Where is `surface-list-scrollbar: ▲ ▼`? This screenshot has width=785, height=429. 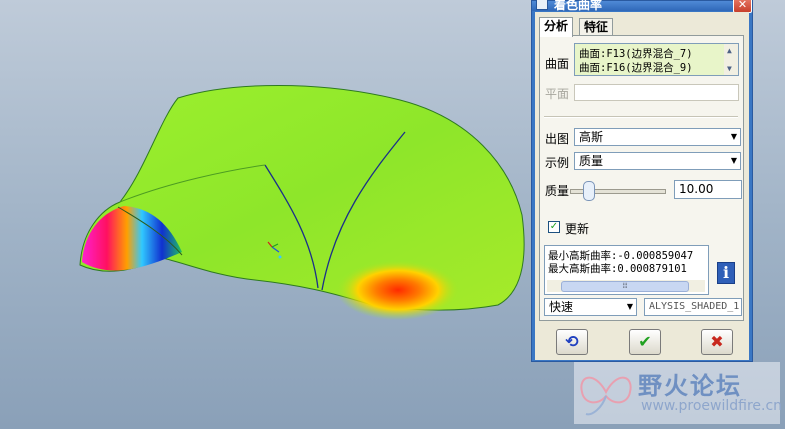
surface-list-scrollbar: ▲ ▼ is located at coordinates (731, 59).